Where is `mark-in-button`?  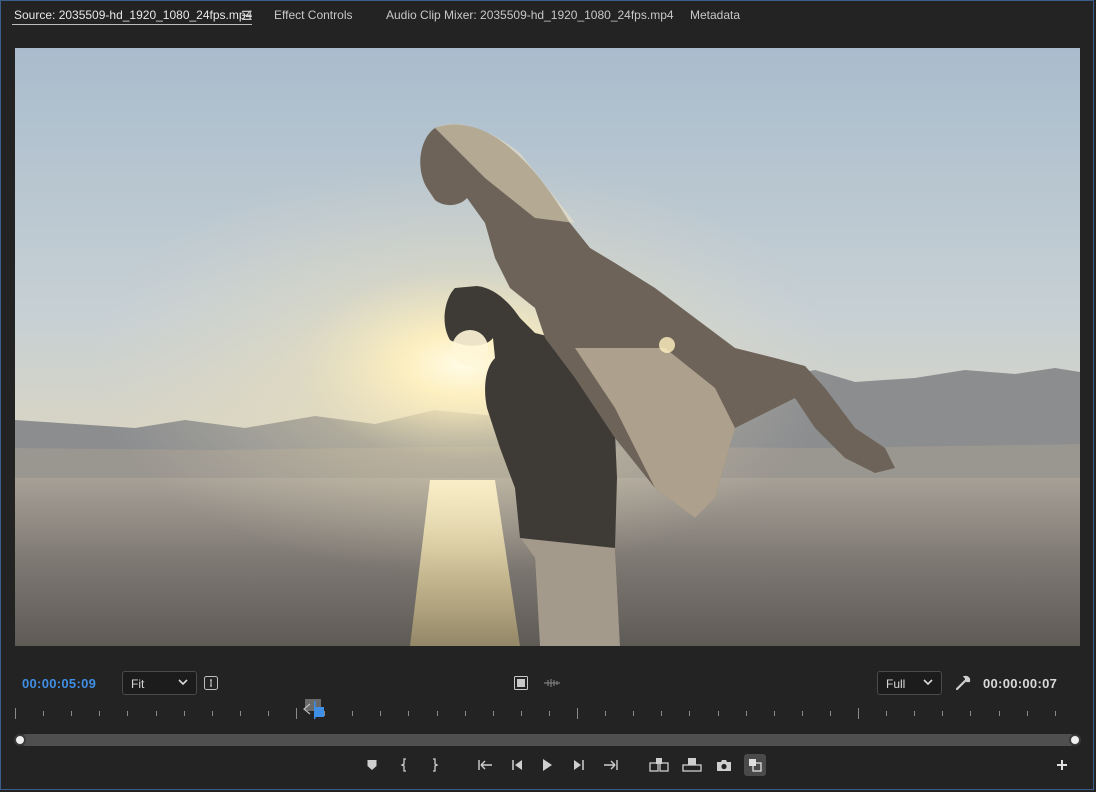 mark-in-button is located at coordinates (405, 765).